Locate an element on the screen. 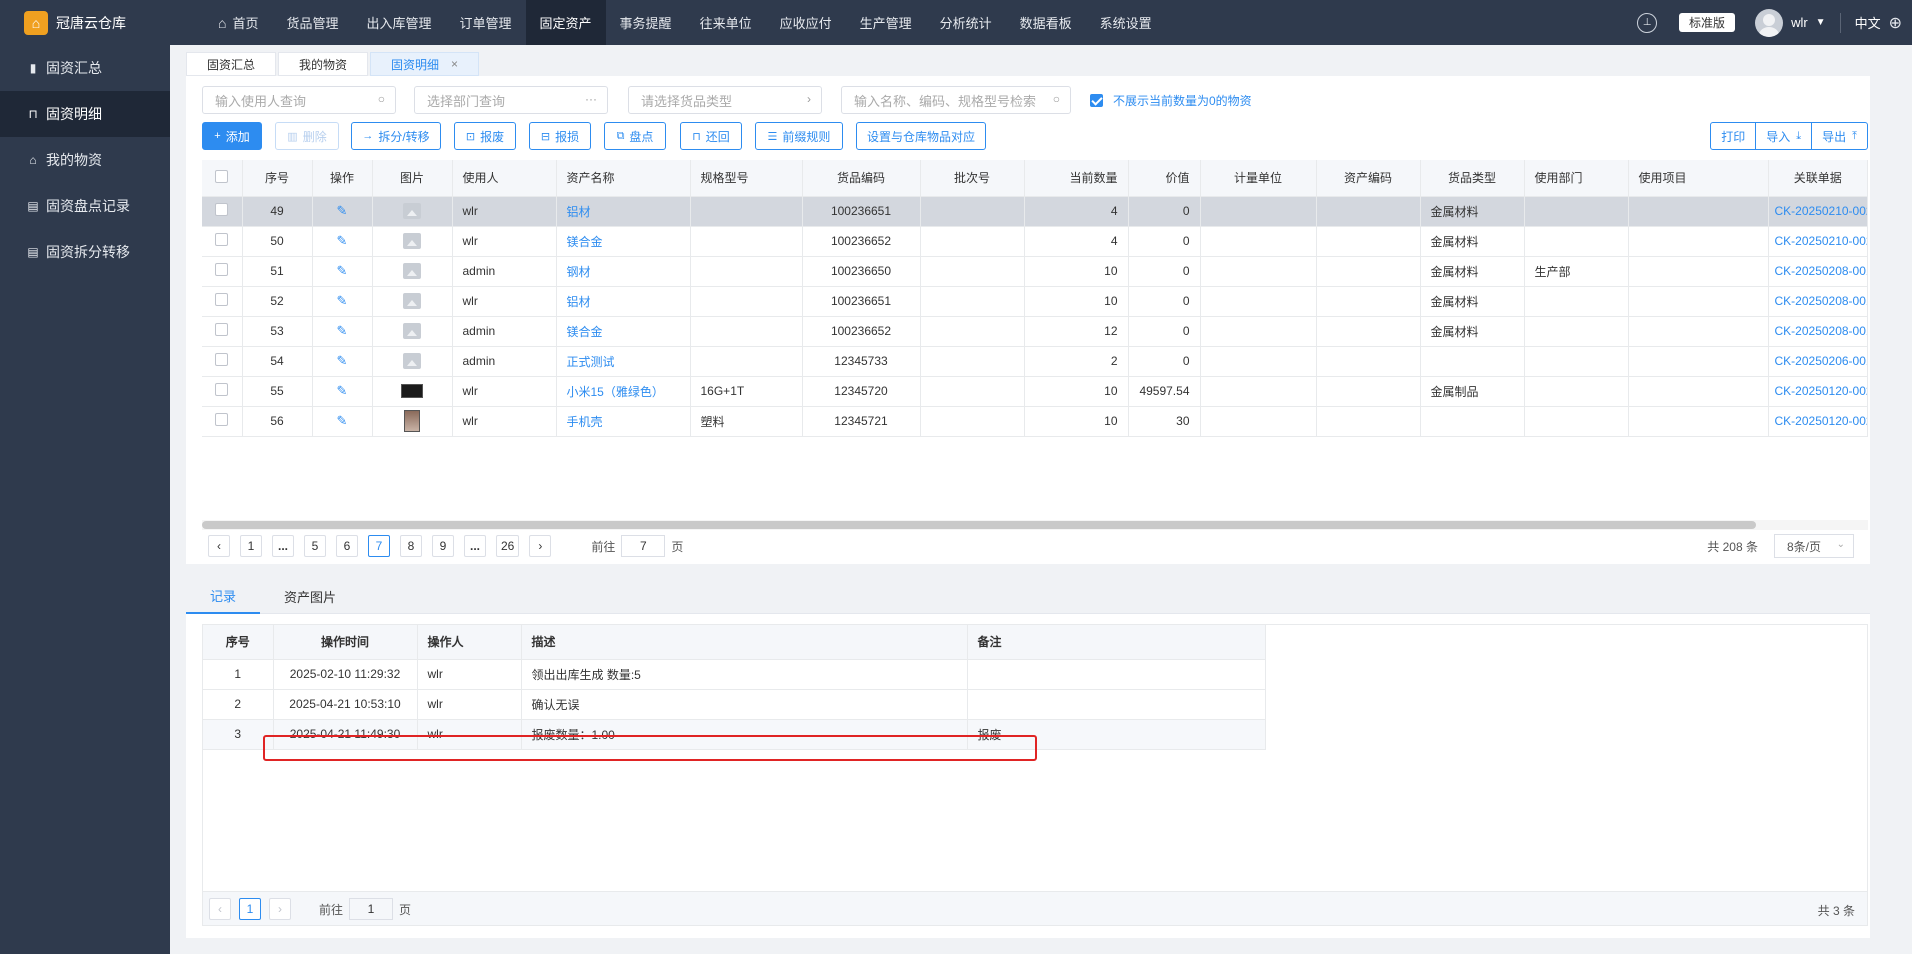 This screenshot has width=1912, height=954. nav-item-receivables: 应收应付 is located at coordinates (806, 22).